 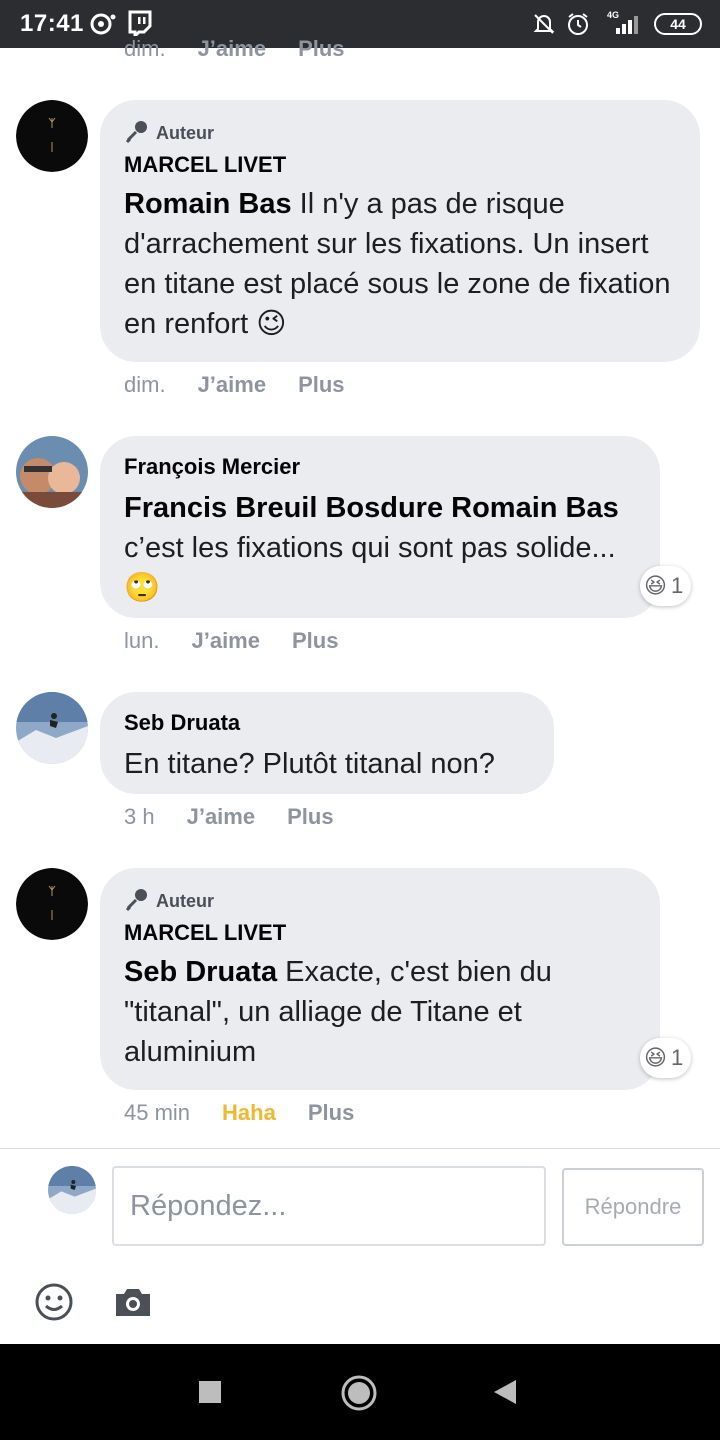 I want to click on status-bar: 17:41 4G 44, so click(x=360, y=24).